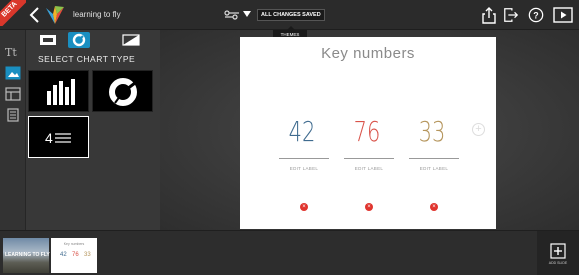 The image size is (579, 275). I want to click on pie-chart-icon, so click(123, 92).